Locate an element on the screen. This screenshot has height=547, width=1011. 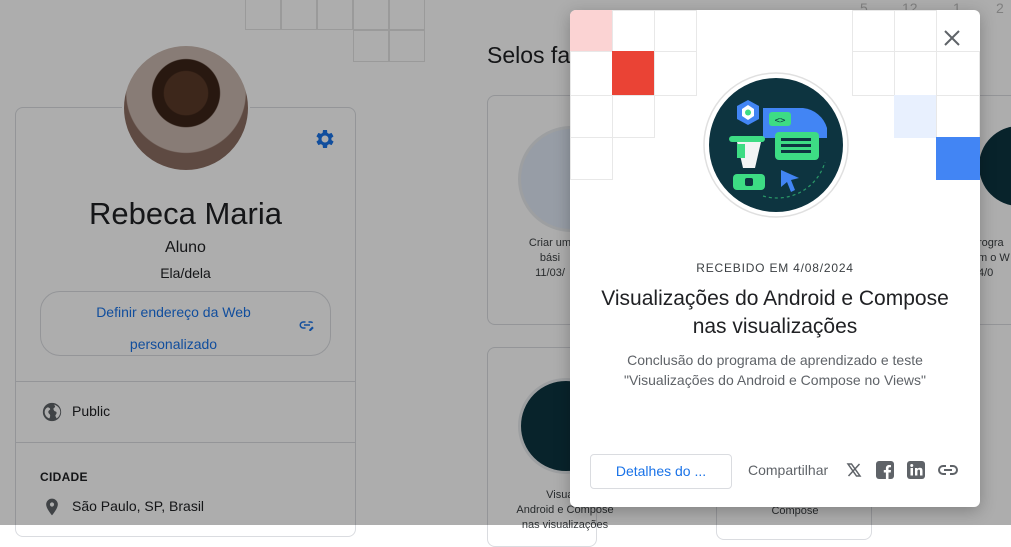
android-compose-badge-icon: <> is located at coordinates (776, 145).